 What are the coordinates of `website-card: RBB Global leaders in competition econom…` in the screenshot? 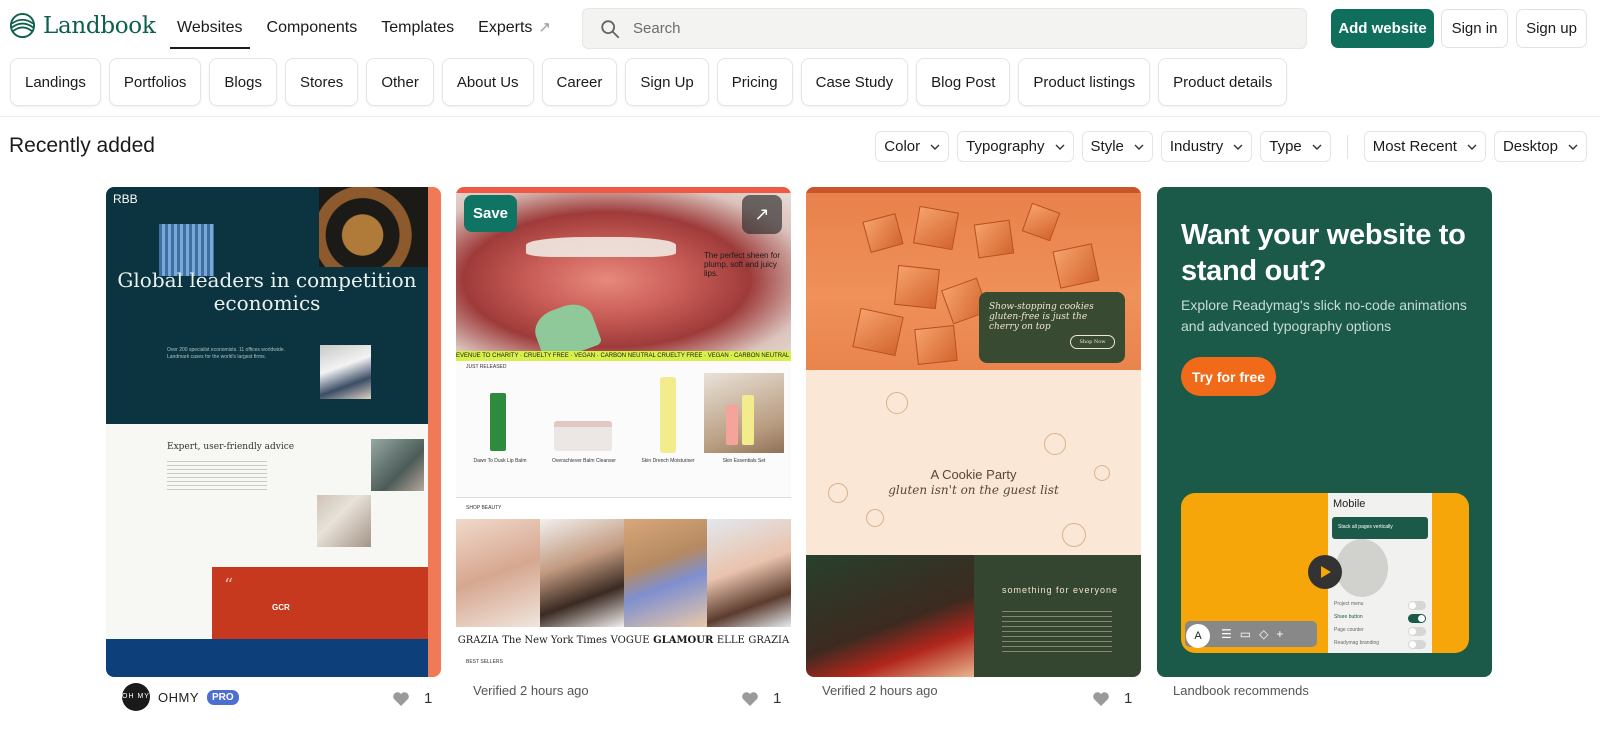 It's located at (273, 432).